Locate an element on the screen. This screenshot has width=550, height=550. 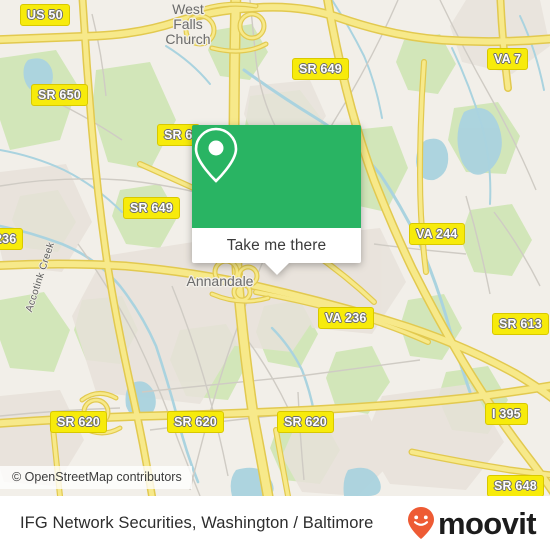
road-shield-va-244: VA 244 is located at coordinates (437, 234).